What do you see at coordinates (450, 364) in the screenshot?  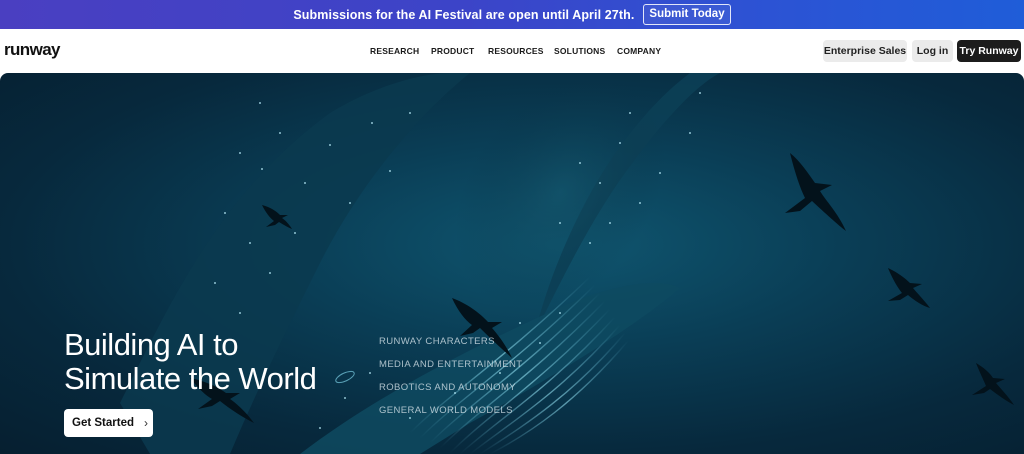 I see `category-media-entertainment: MEDIA AND ENTERTAINMENT` at bounding box center [450, 364].